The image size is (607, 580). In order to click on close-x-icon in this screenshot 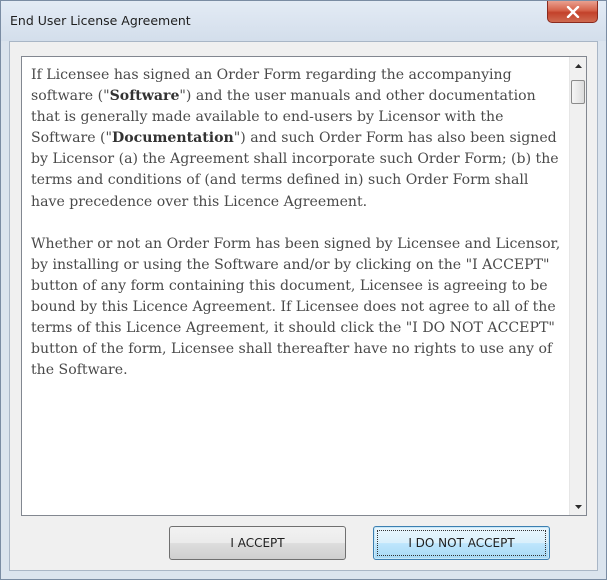, I will do `click(572, 11)`.